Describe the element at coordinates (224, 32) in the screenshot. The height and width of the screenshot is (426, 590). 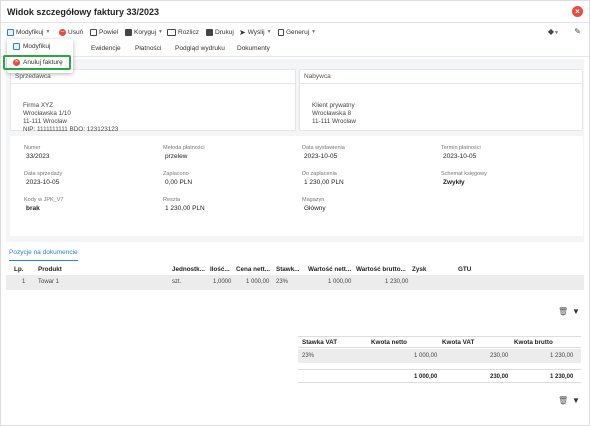
I see `print-label: Drukuj` at that location.